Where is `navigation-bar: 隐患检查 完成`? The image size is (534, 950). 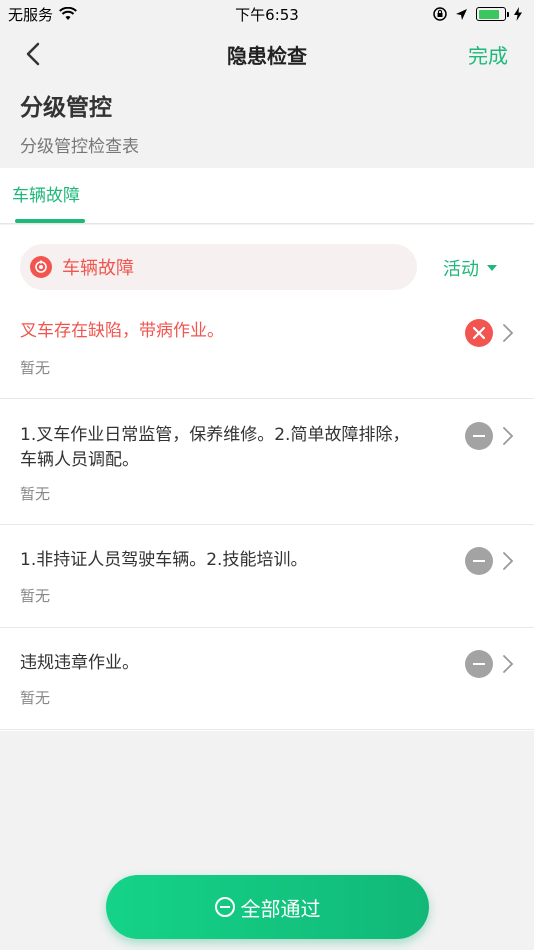
navigation-bar: 隐患检查 完成 is located at coordinates (267, 54).